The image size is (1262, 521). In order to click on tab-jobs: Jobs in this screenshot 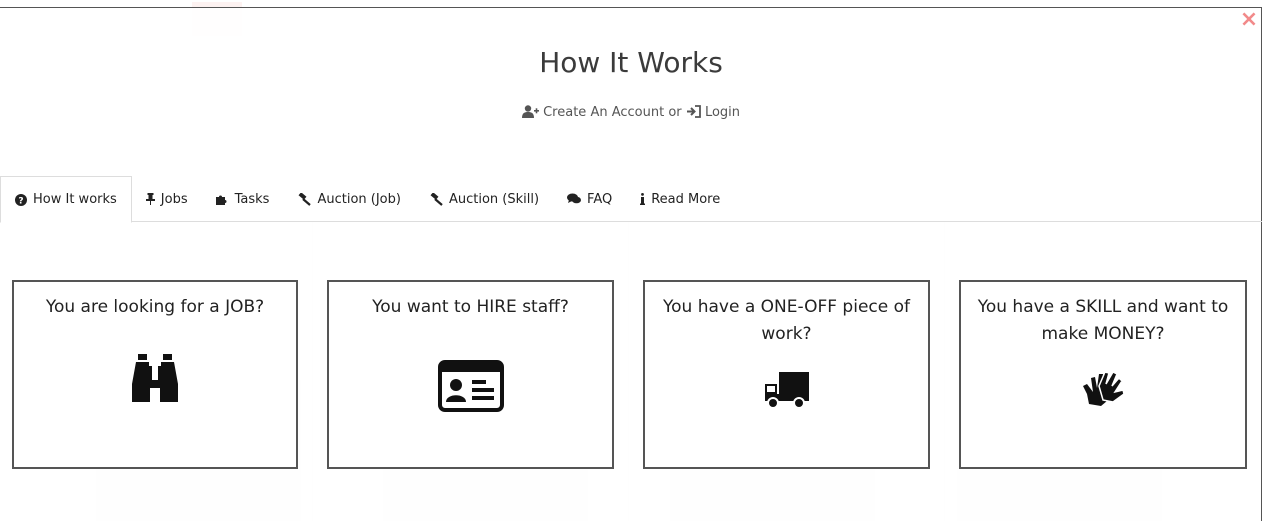, I will do `click(167, 199)`.